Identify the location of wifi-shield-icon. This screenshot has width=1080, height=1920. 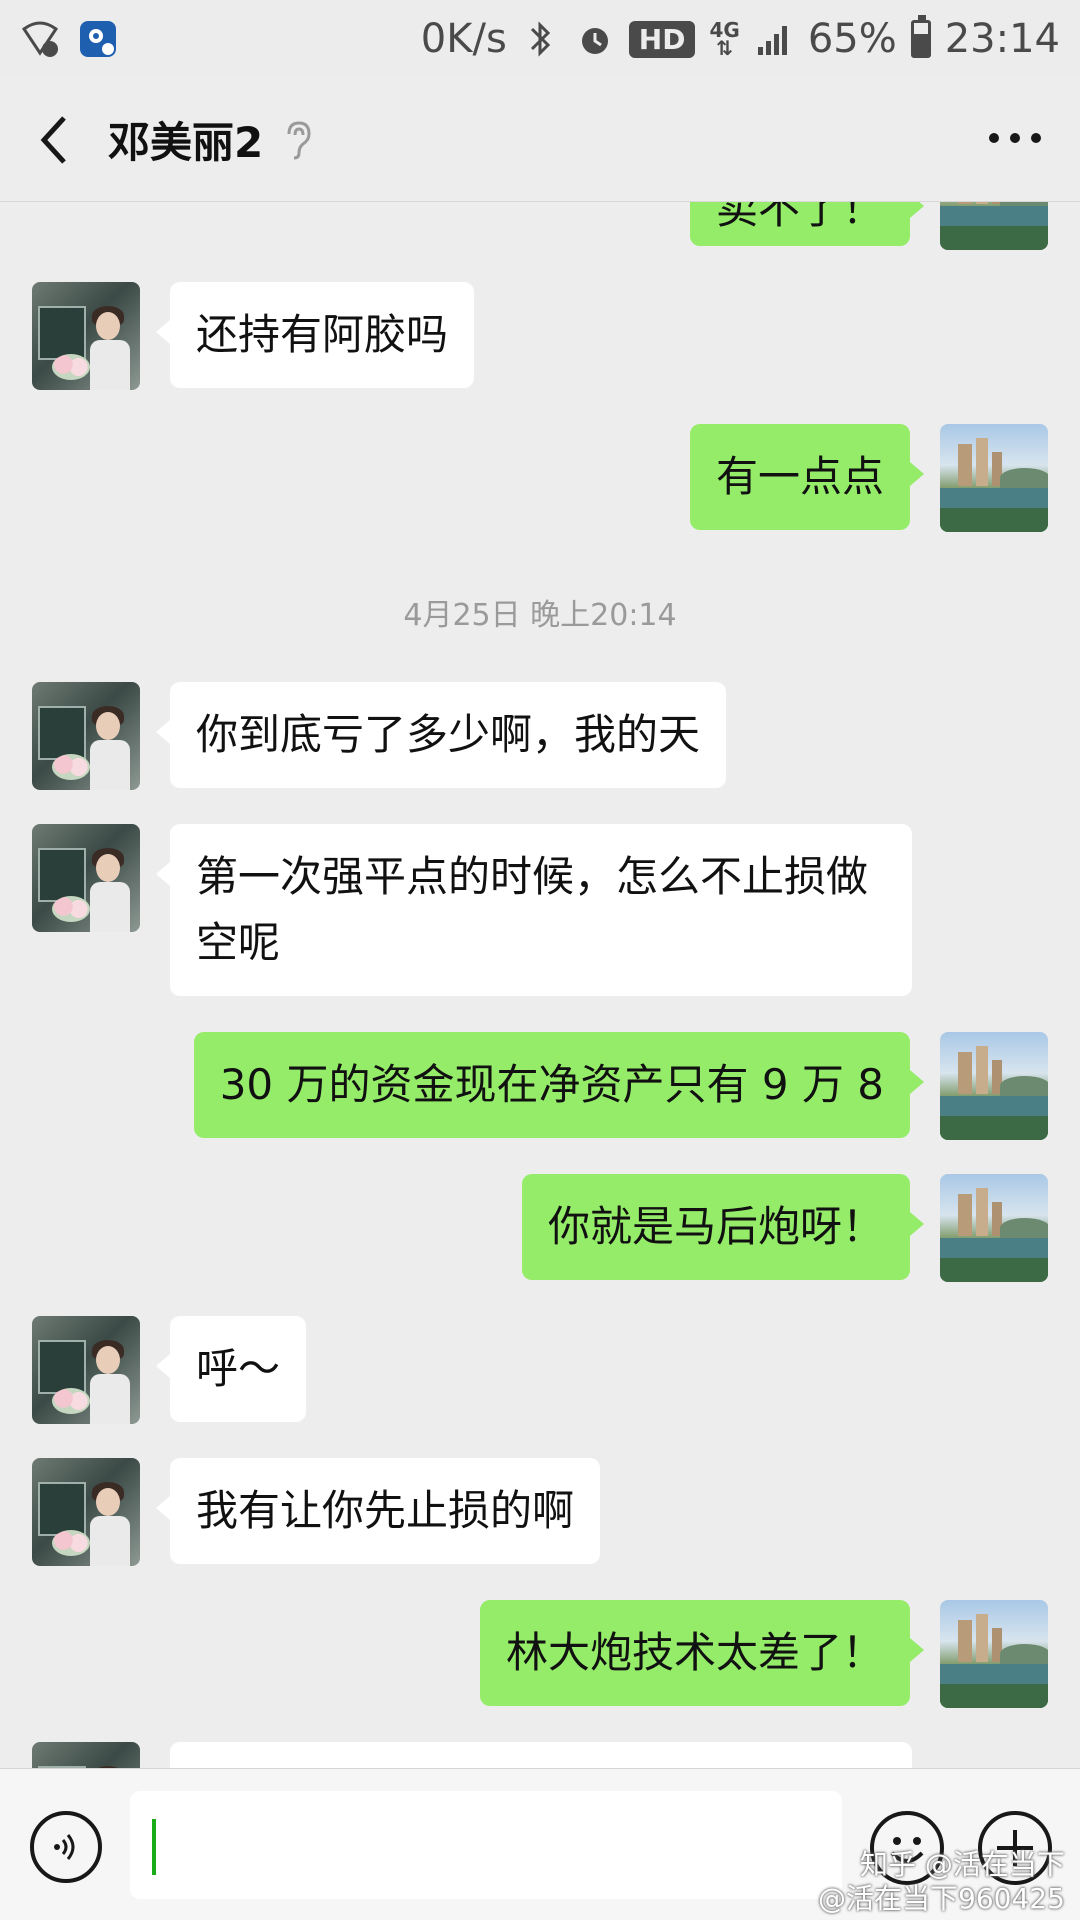
(40, 39).